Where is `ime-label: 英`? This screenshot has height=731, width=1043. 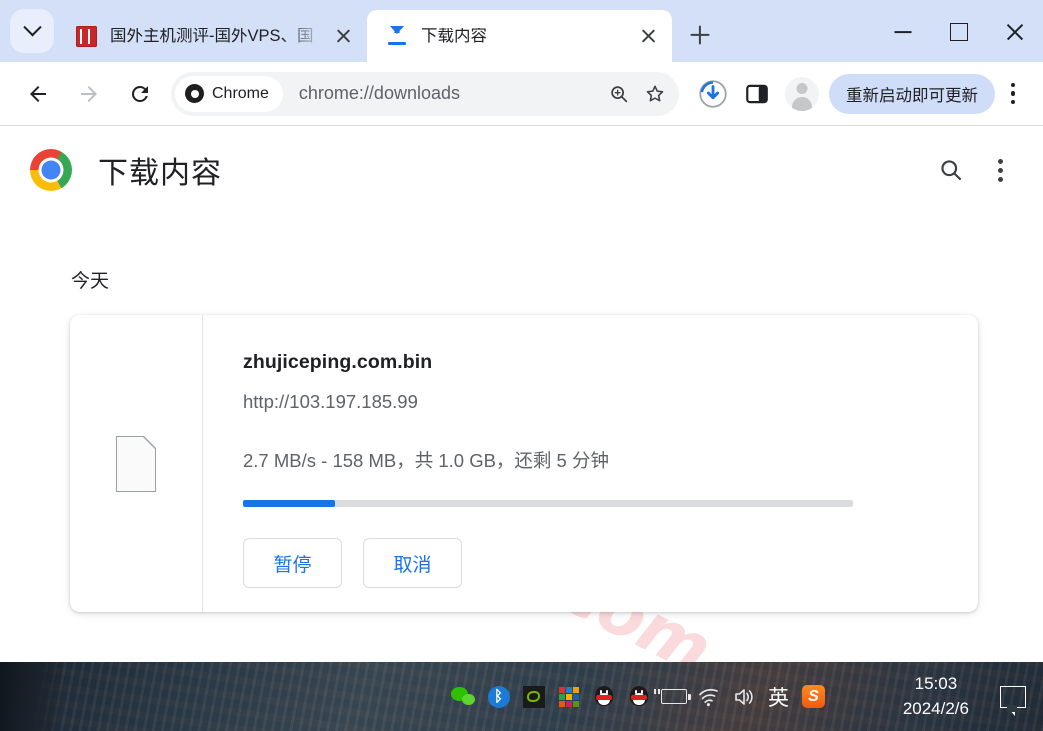 ime-label: 英 is located at coordinates (778, 697).